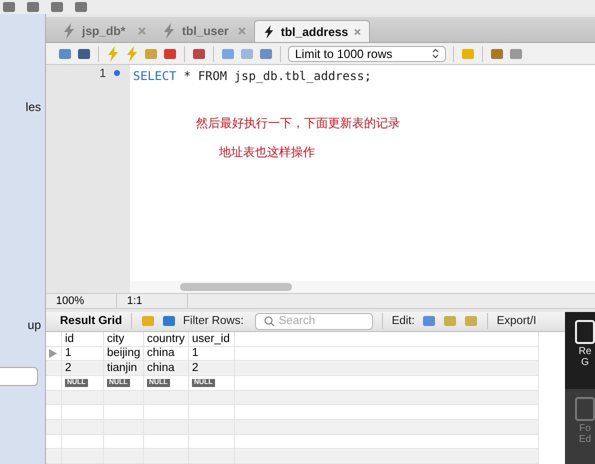  Describe the element at coordinates (91, 321) in the screenshot. I see `result-grid-label: Result Grid` at that location.